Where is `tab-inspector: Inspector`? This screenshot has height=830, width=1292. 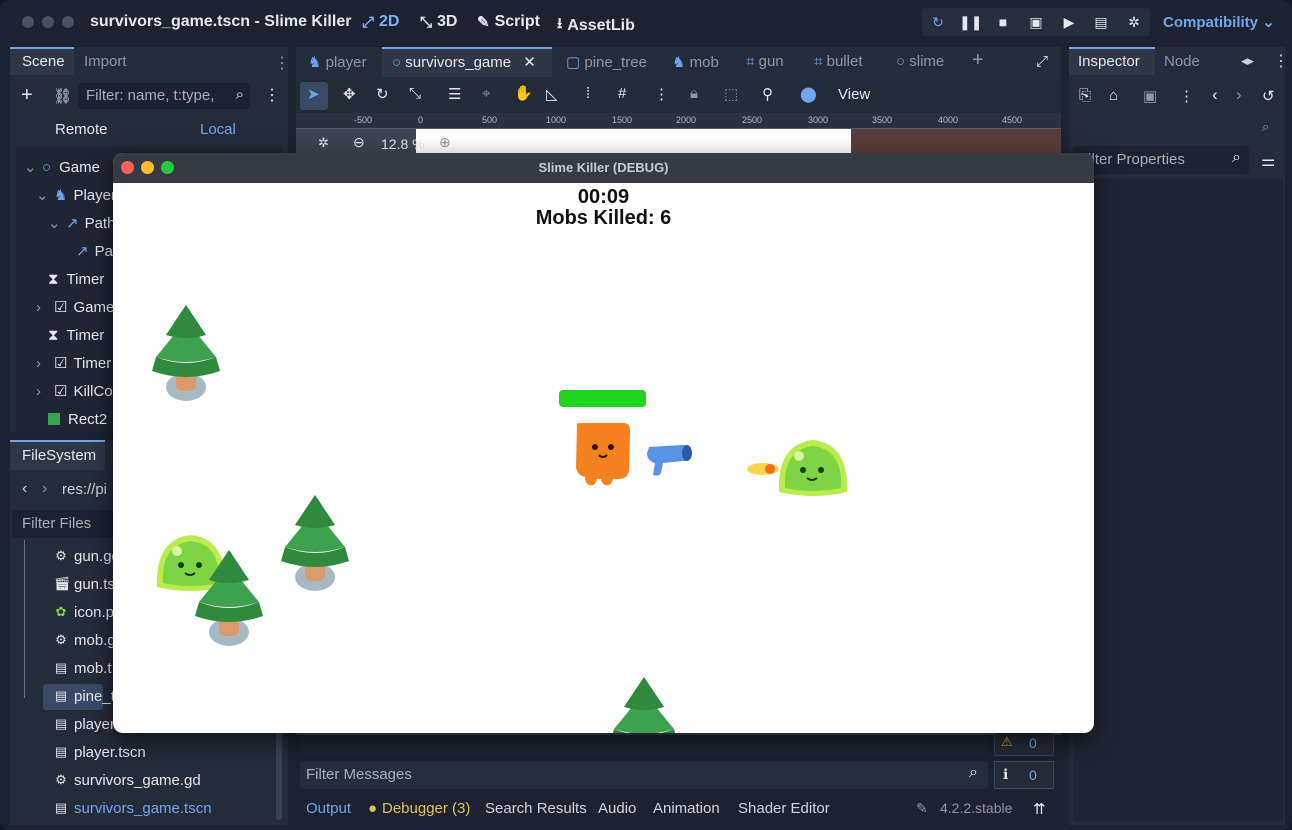
tab-inspector: Inspector is located at coordinates (1109, 61).